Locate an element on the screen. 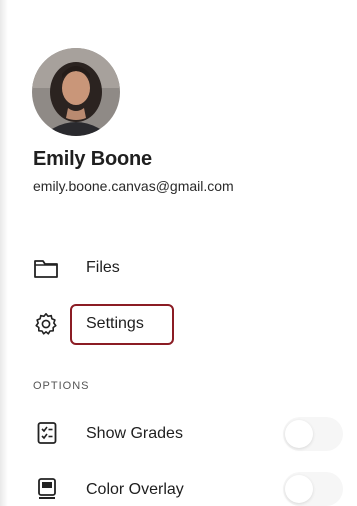 The width and height of the screenshot is (357, 506). settings-label: Settings is located at coordinates (115, 323).